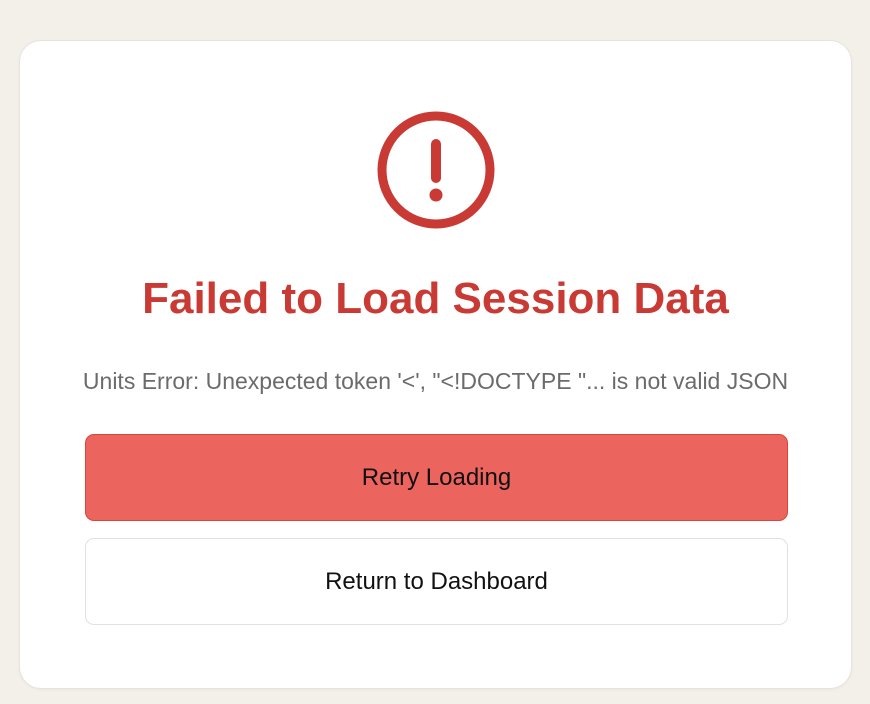 This screenshot has height=704, width=870. I want to click on return-to-dashboard-button: Return to Dashboard, so click(436, 581).